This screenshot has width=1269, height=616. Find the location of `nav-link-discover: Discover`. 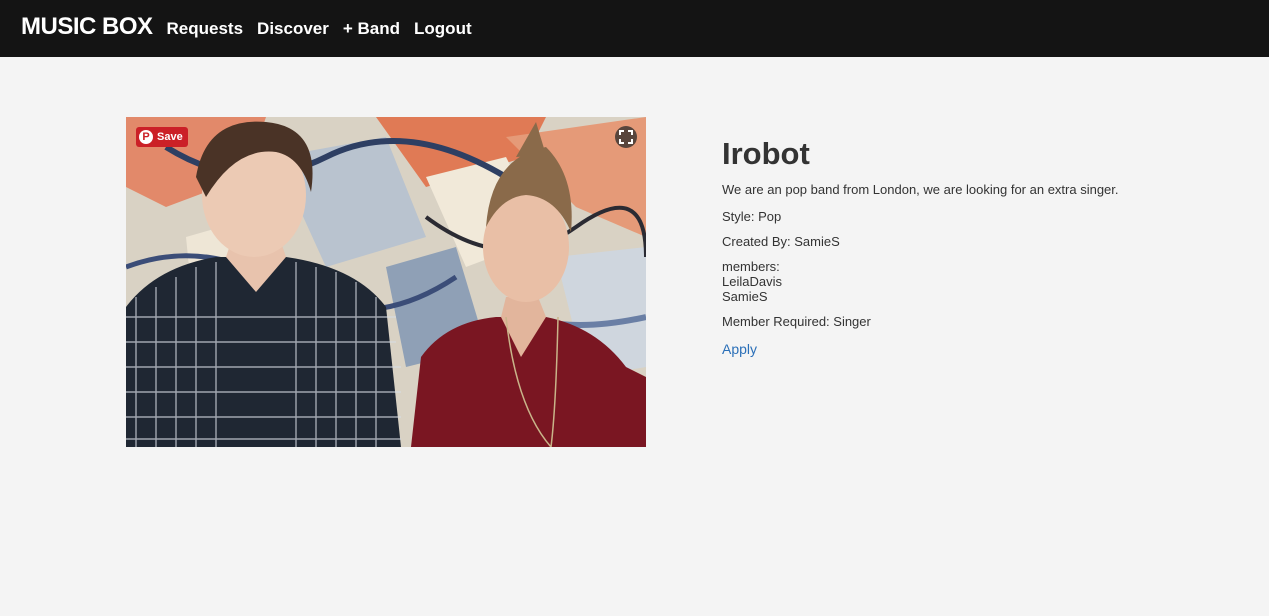

nav-link-discover: Discover is located at coordinates (293, 29).